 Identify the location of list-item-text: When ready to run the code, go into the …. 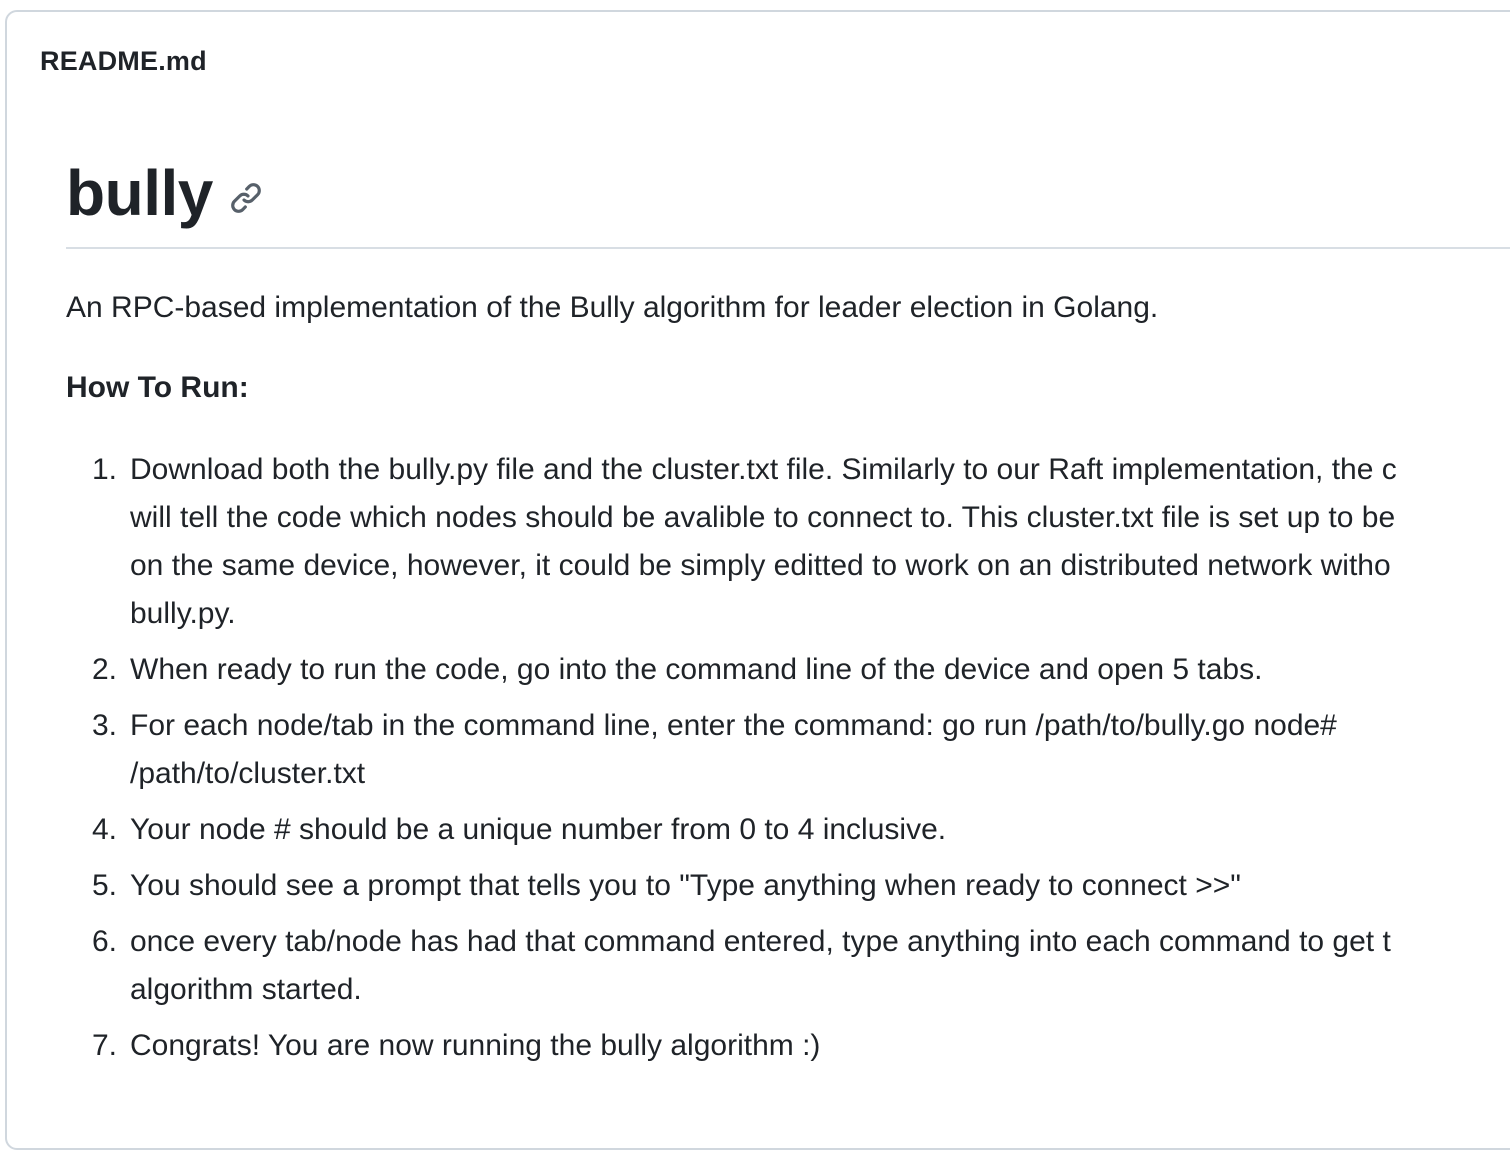
(696, 669).